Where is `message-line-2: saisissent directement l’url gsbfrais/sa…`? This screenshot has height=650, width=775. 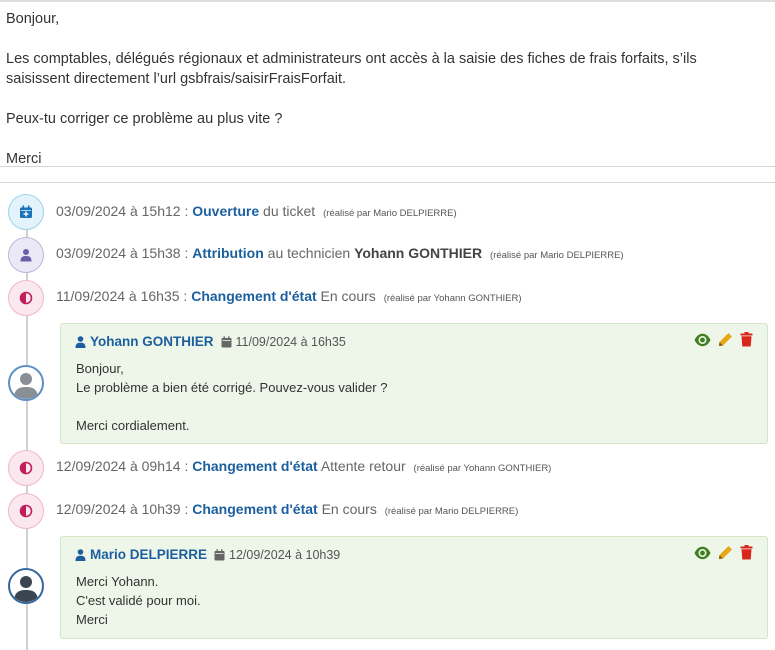 message-line-2: saisissent directement l’url gsbfrais/sa… is located at coordinates (176, 79).